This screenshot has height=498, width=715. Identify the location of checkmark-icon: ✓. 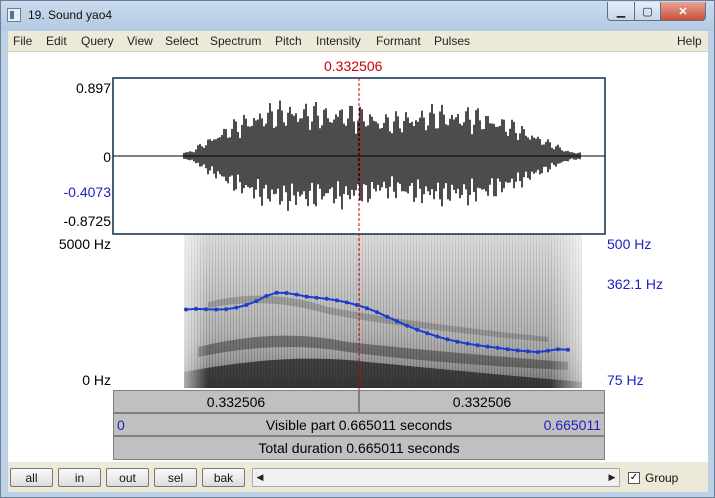
(634, 477).